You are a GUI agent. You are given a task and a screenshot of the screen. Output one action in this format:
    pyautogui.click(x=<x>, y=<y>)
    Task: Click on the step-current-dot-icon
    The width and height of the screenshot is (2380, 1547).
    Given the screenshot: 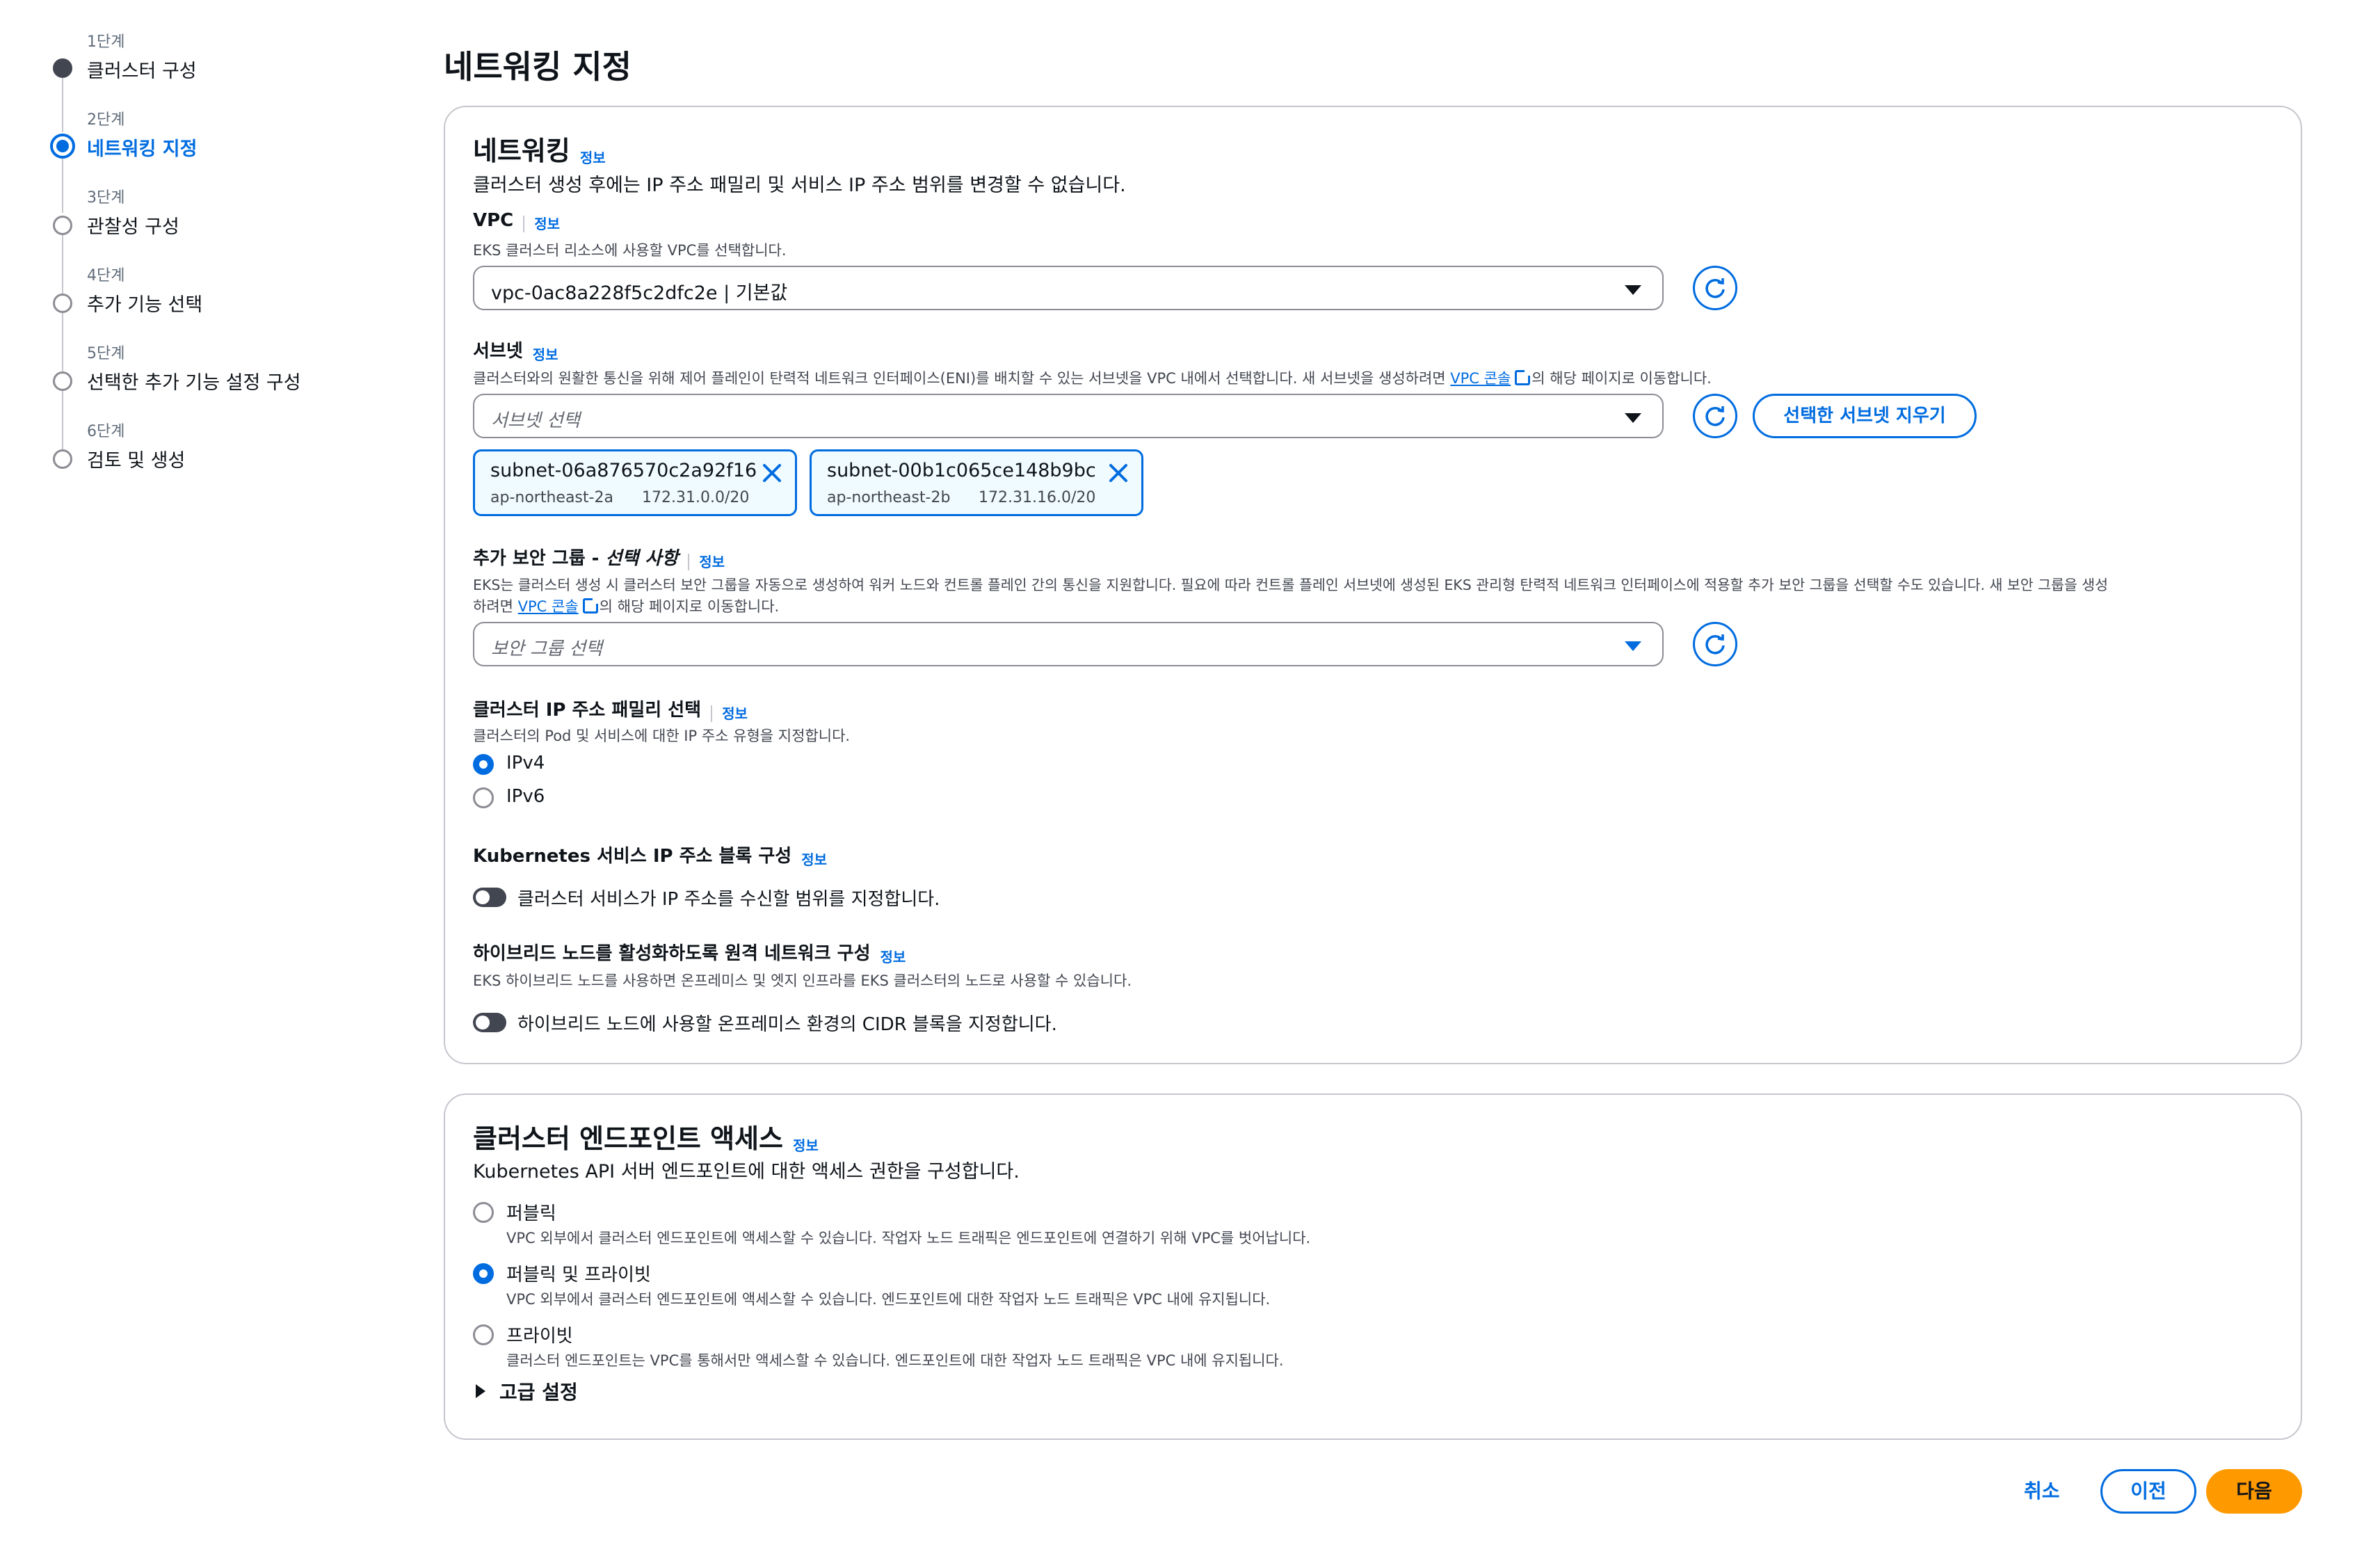 What is the action you would take?
    pyautogui.click(x=62, y=146)
    